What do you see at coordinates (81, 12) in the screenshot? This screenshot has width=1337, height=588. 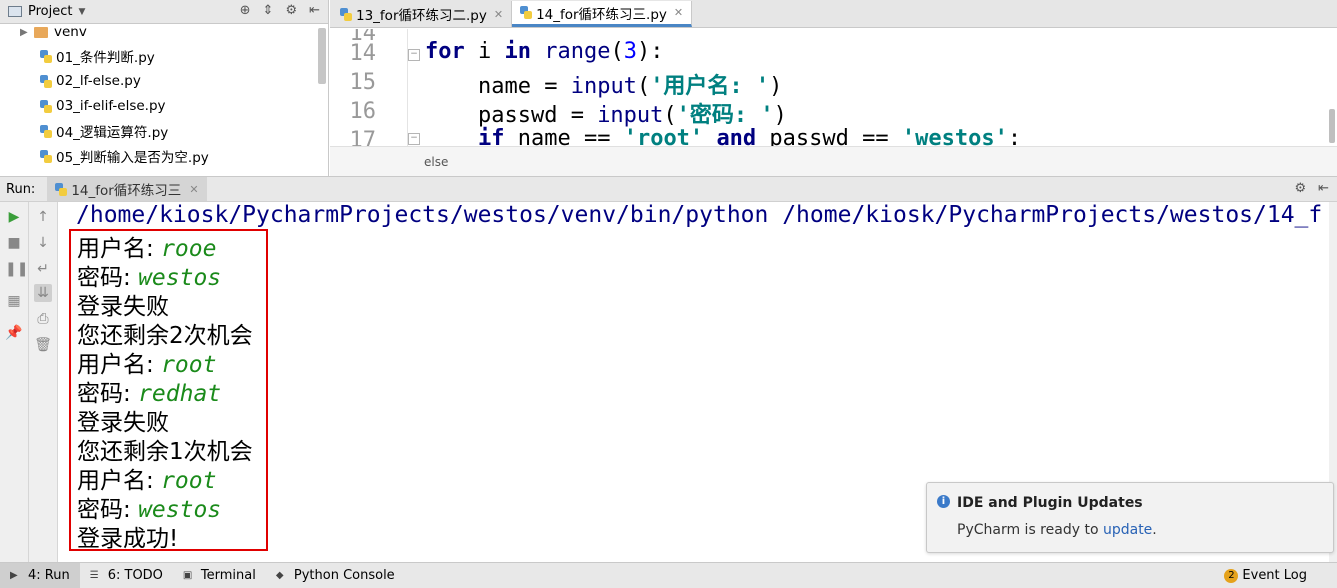 I see `chevron-down-icon: ▼` at bounding box center [81, 12].